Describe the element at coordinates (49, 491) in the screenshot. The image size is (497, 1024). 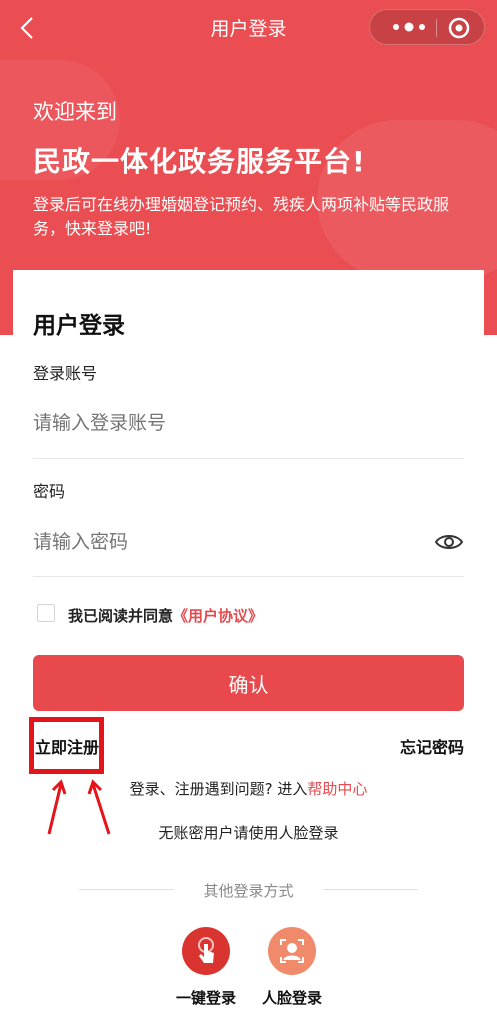
I see `password-label: 密码` at that location.